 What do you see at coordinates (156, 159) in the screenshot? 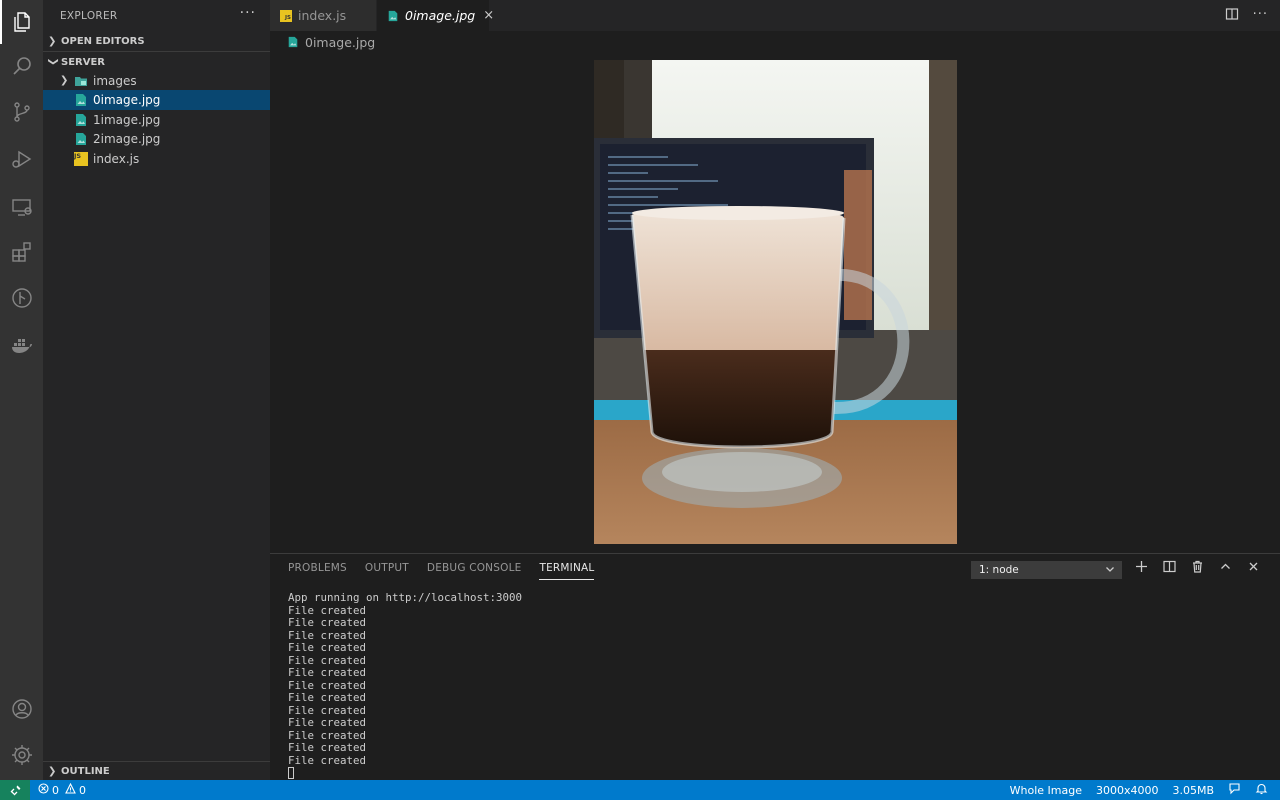
I see `tree-item-index-js: JS index.js` at bounding box center [156, 159].